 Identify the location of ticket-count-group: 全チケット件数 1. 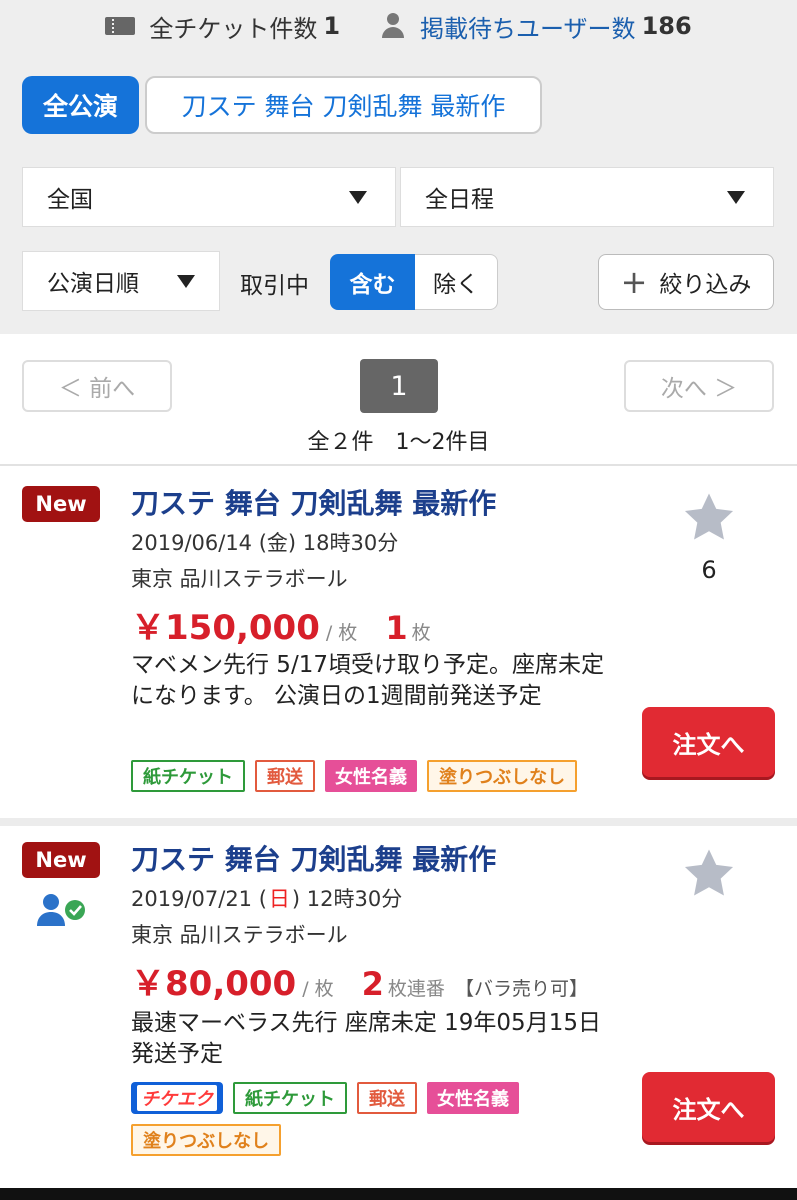
(222, 26).